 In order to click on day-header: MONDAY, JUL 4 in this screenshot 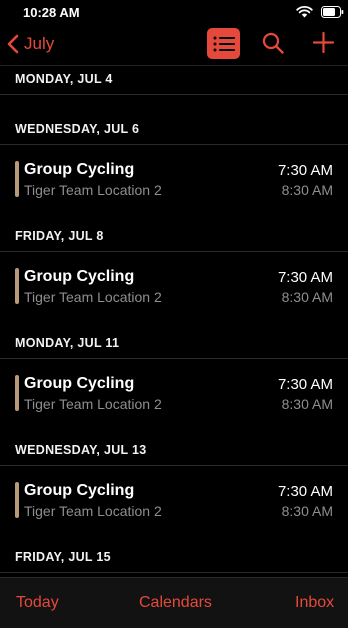, I will do `click(174, 80)`.